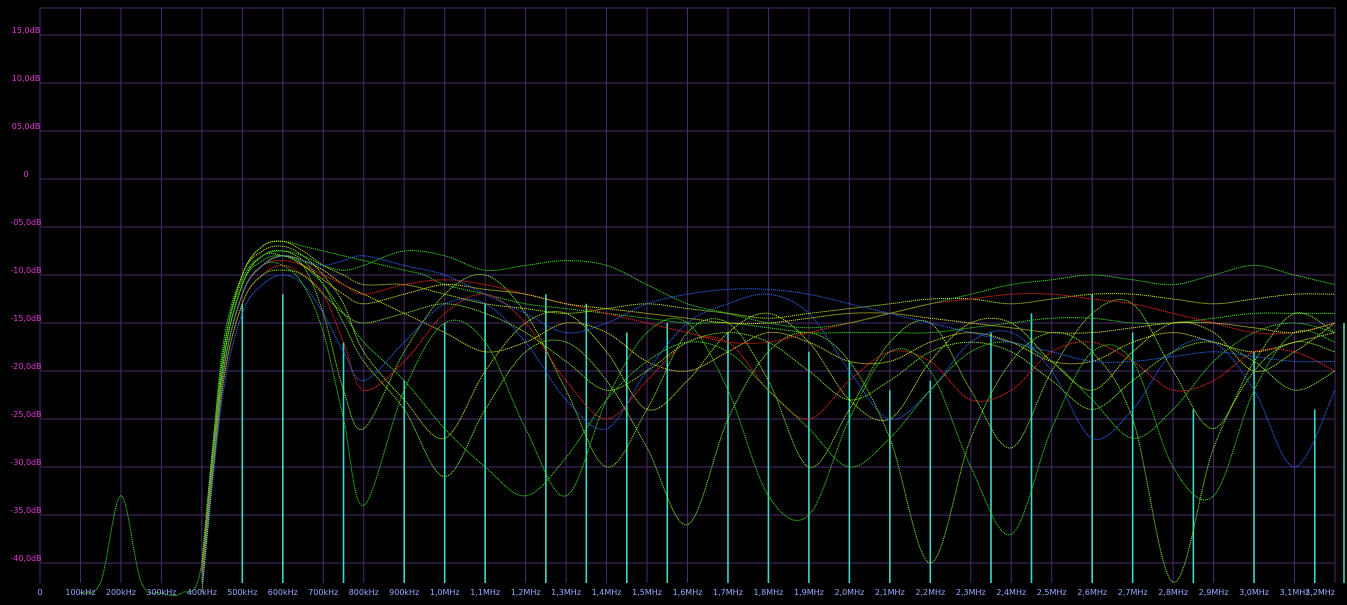 Image resolution: width=1347 pixels, height=605 pixels. Describe the element at coordinates (1011, 592) in the screenshot. I see `x-tick-label: 2,4MHz` at that location.